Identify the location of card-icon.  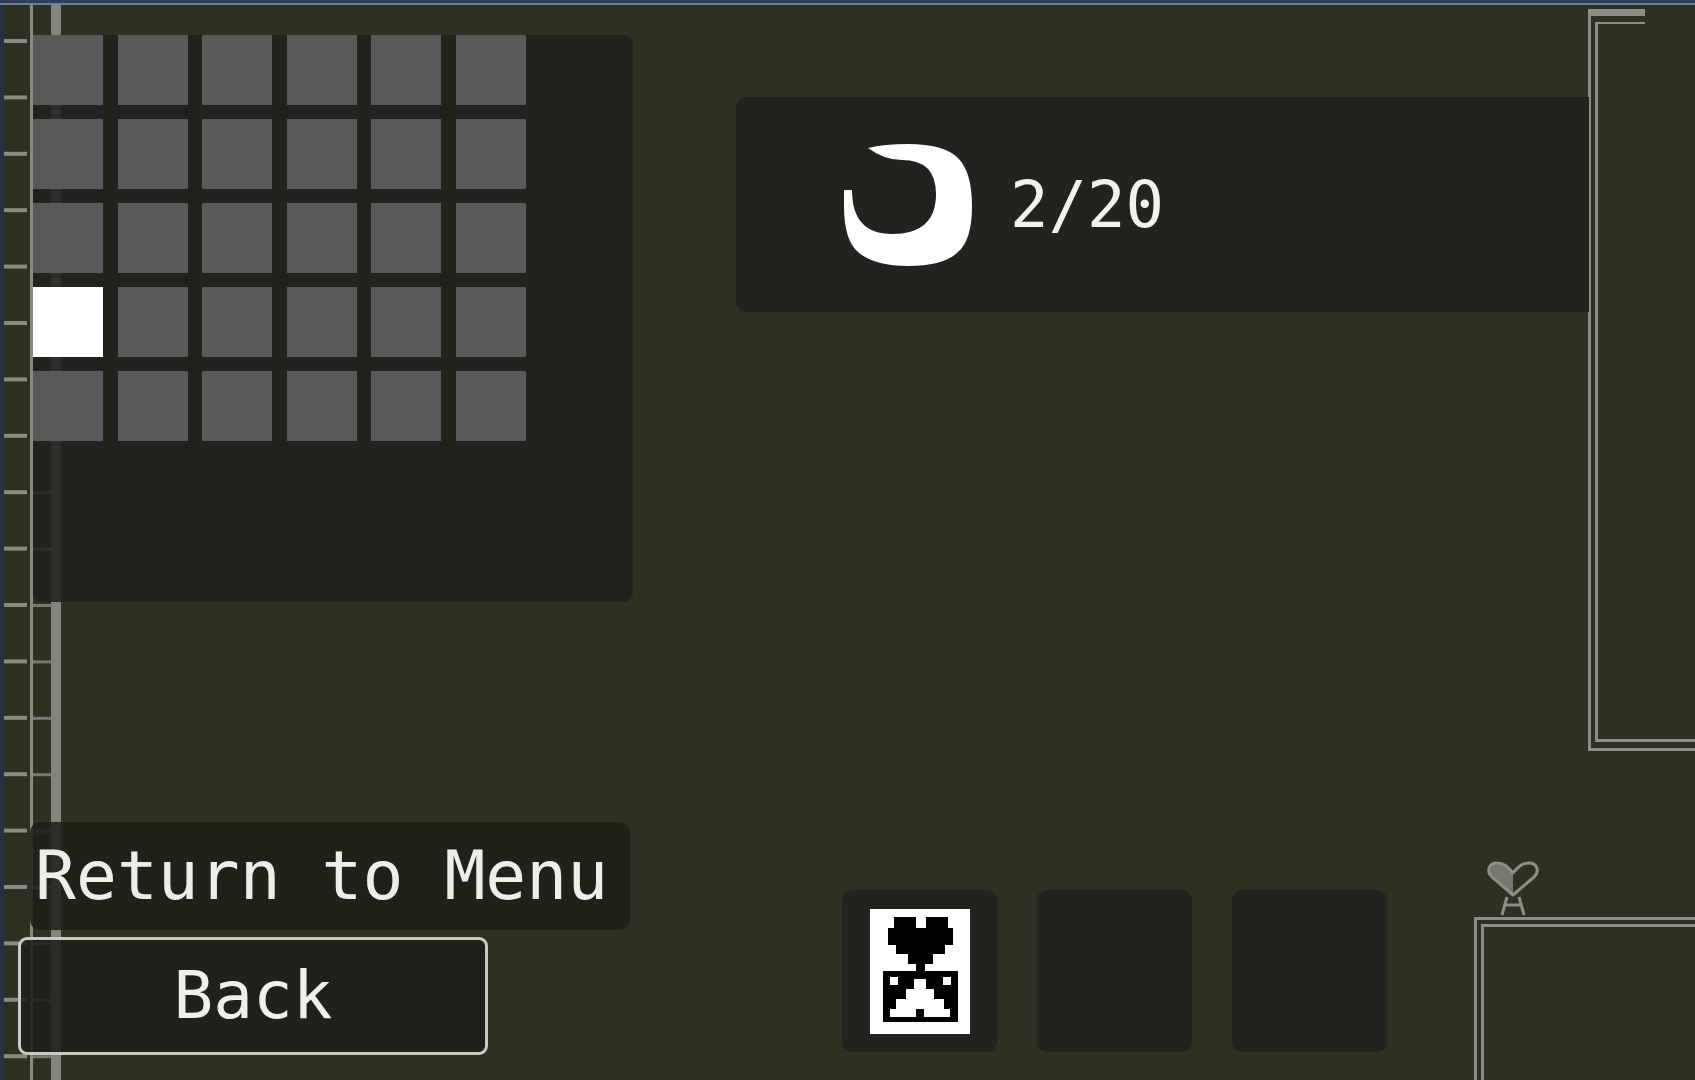
(919, 971).